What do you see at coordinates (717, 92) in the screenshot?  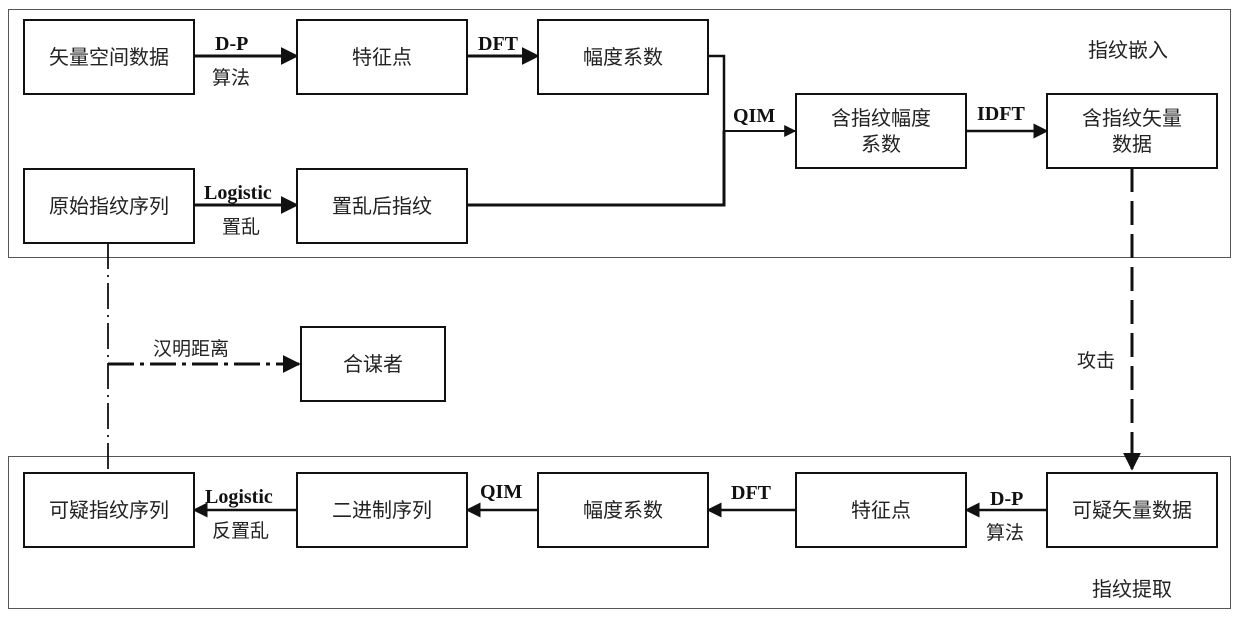 I see `edge-amplitude-to-junction` at bounding box center [717, 92].